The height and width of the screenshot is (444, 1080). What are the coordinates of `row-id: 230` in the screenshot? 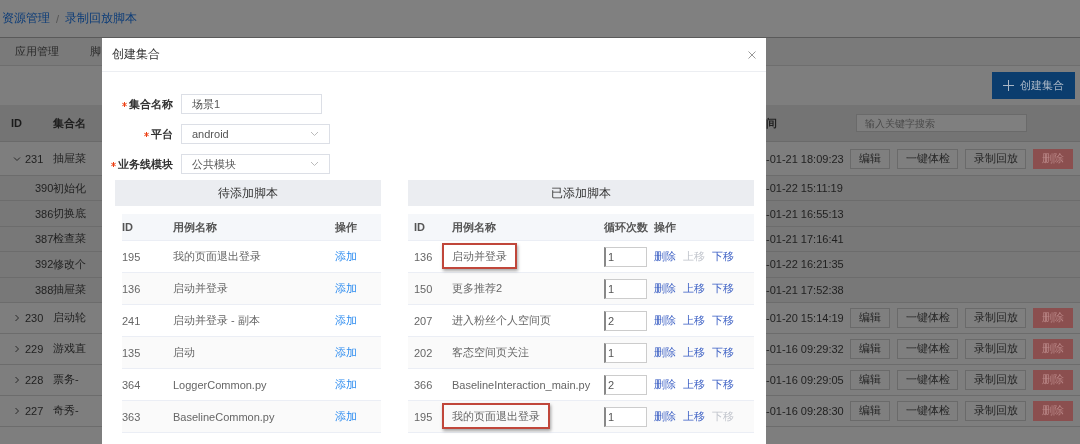 It's located at (34, 317).